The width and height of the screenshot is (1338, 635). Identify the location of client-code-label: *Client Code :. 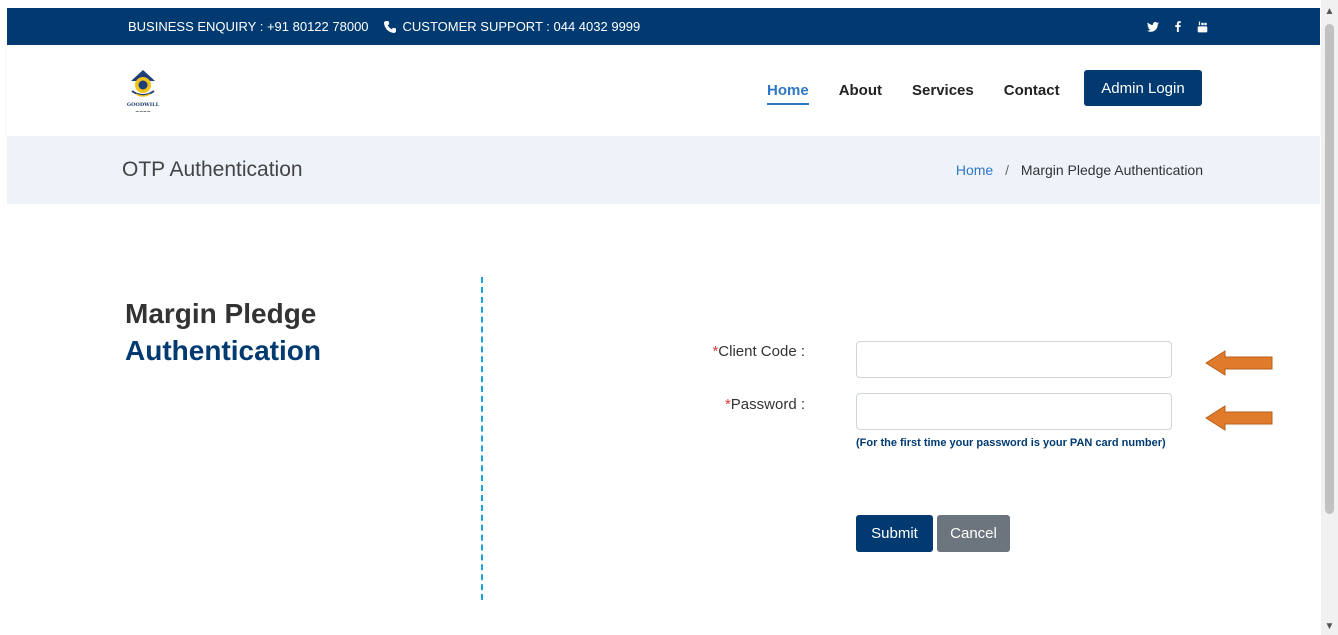
(758, 351).